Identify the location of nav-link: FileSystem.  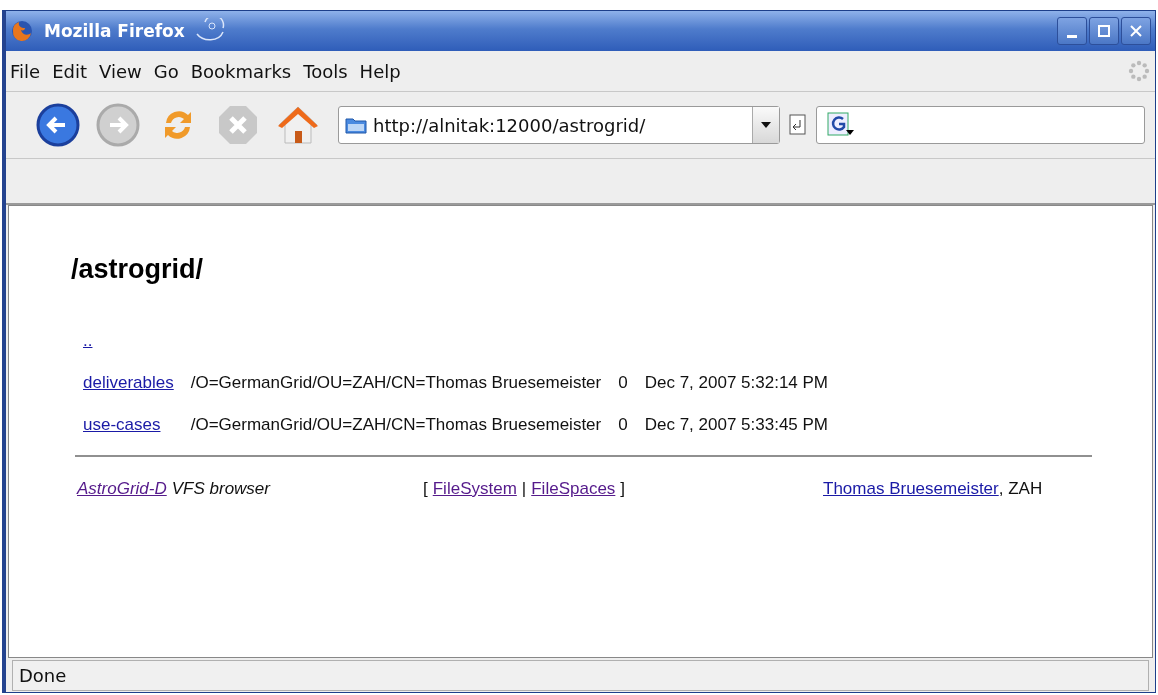
(474, 489).